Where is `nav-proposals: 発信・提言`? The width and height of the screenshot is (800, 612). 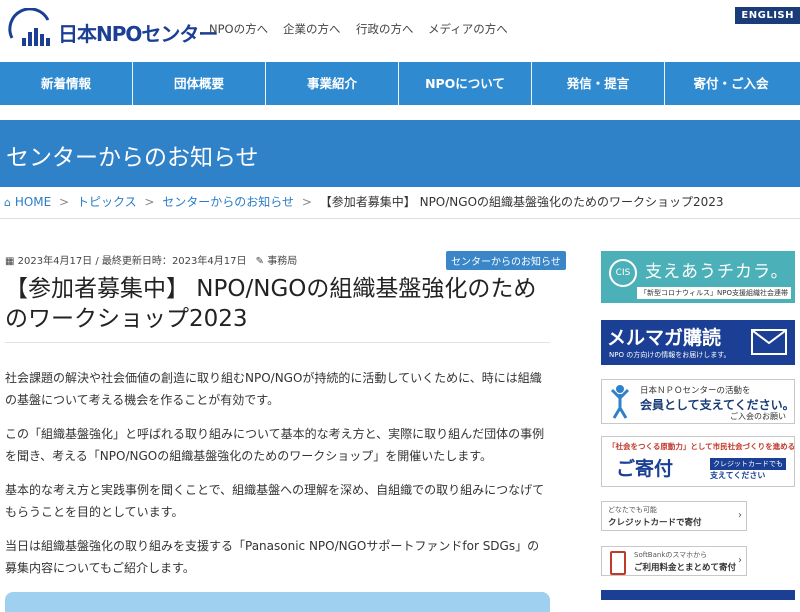 nav-proposals: 発信・提言 is located at coordinates (598, 83).